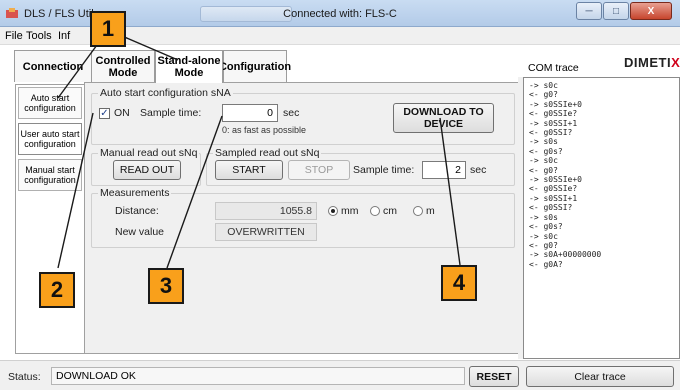 This screenshot has width=680, height=390. What do you see at coordinates (166, 286) in the screenshot?
I see `callout-3: 3` at bounding box center [166, 286].